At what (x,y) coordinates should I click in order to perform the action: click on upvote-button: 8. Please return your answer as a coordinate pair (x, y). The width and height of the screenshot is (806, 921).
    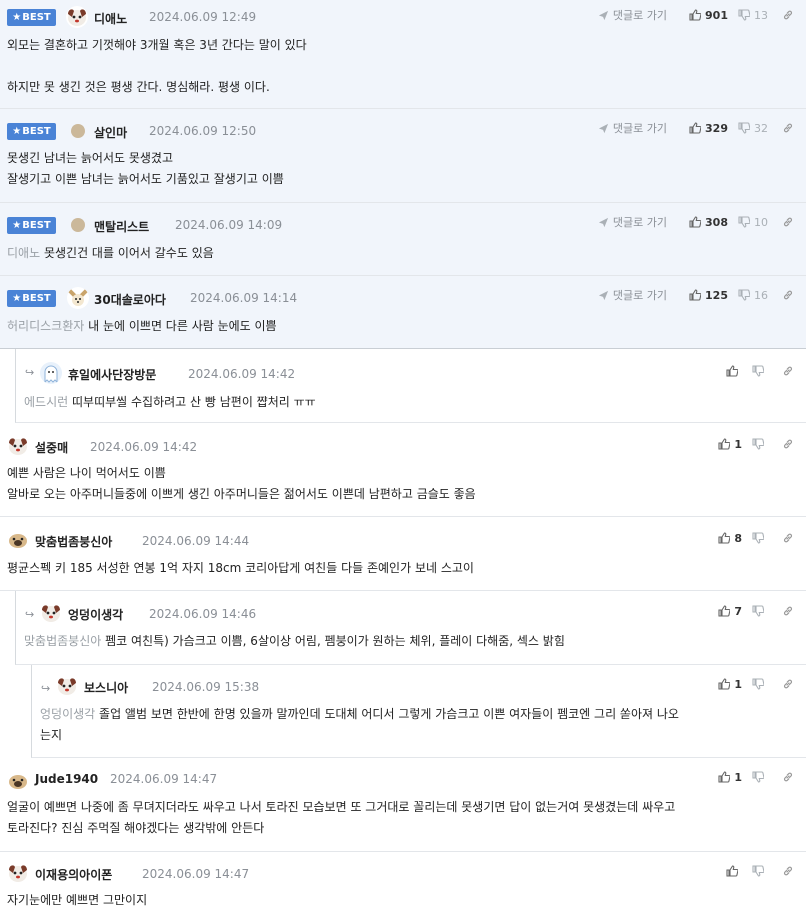
    Looking at the image, I should click on (730, 538).